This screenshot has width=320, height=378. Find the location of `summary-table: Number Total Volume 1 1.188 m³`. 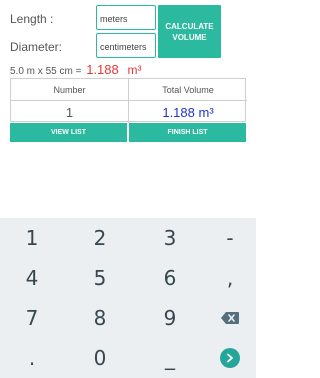

summary-table: Number Total Volume 1 1.188 m³ is located at coordinates (128, 100).